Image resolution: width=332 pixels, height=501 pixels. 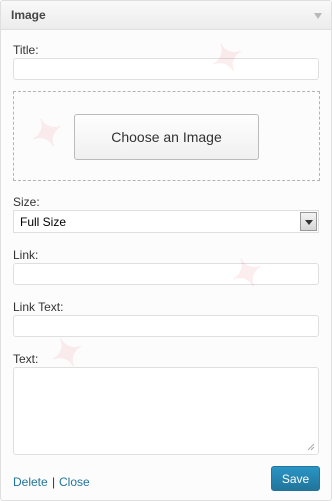 What do you see at coordinates (30, 482) in the screenshot?
I see `delete-link: Delete` at bounding box center [30, 482].